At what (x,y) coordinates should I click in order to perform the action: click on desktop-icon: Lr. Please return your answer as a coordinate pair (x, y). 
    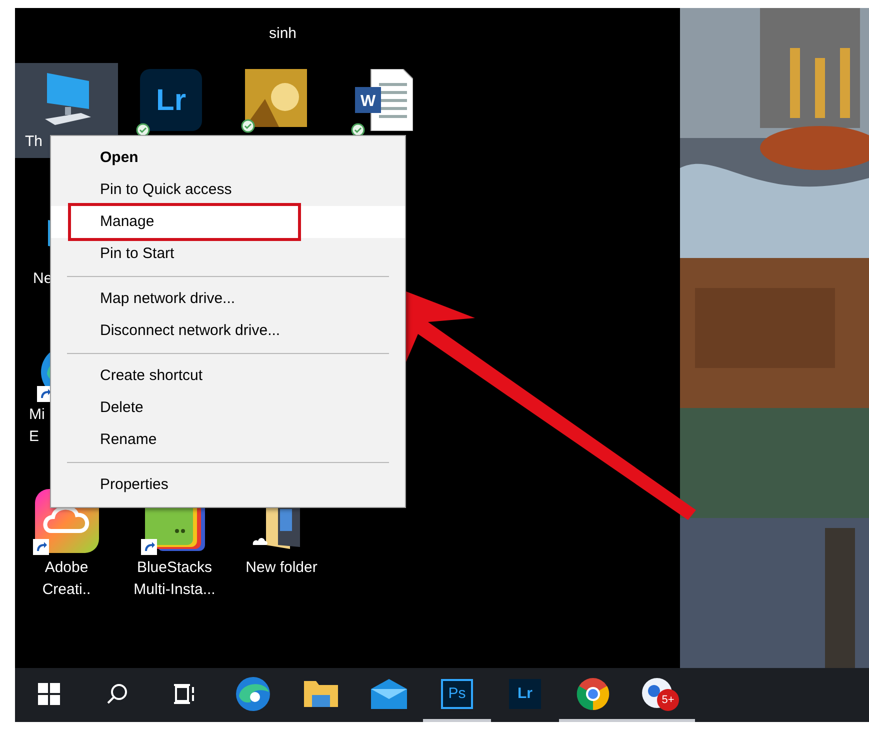
    Looking at the image, I should click on (171, 100).